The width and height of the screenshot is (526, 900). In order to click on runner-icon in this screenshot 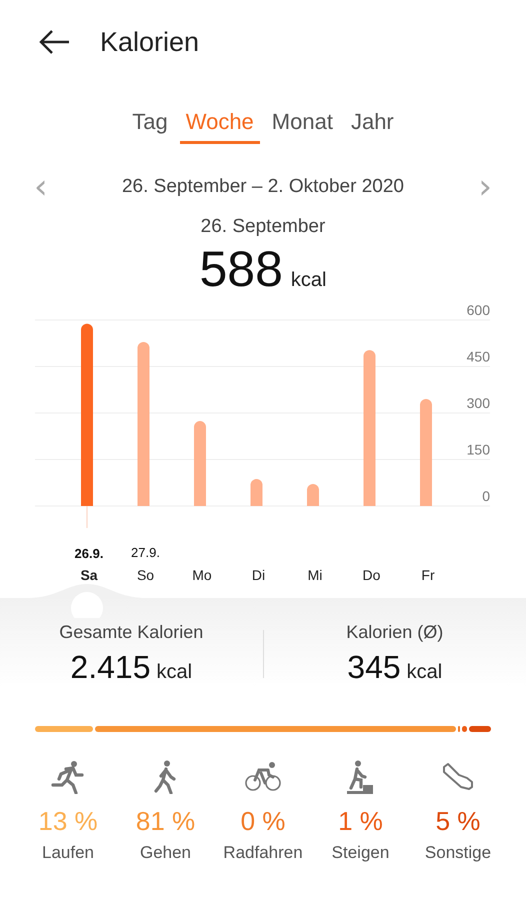, I will do `click(68, 777)`.